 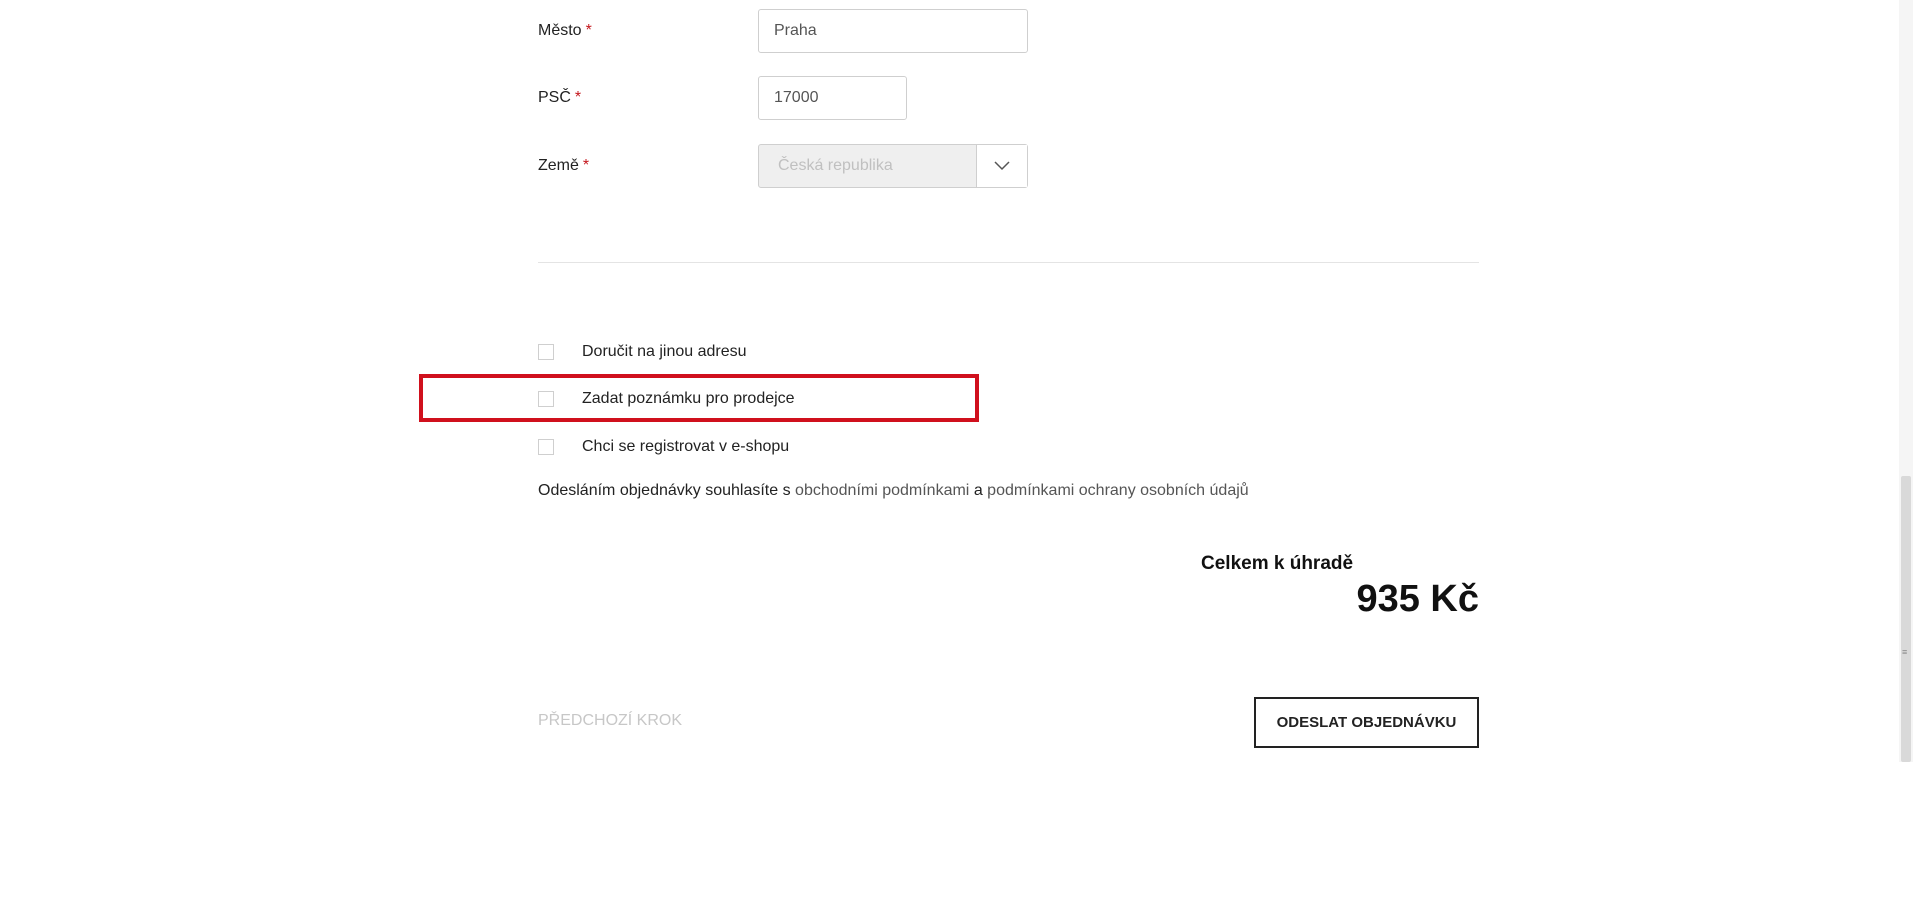 What do you see at coordinates (1277, 563) in the screenshot?
I see `total-label: Celkem k úhradě` at bounding box center [1277, 563].